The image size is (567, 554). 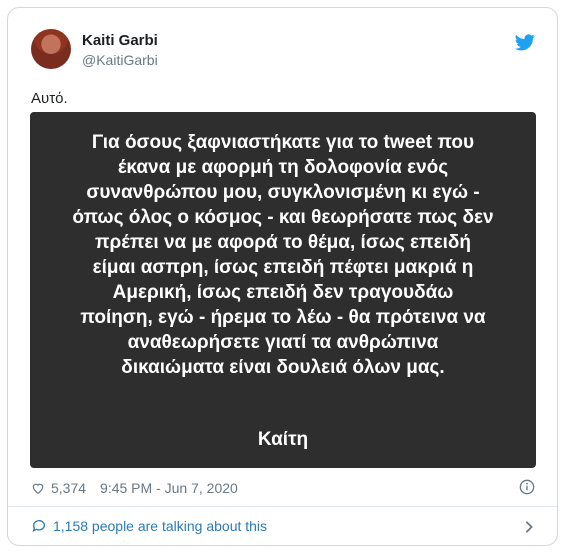 I want to click on chevron-right-icon, so click(x=529, y=527).